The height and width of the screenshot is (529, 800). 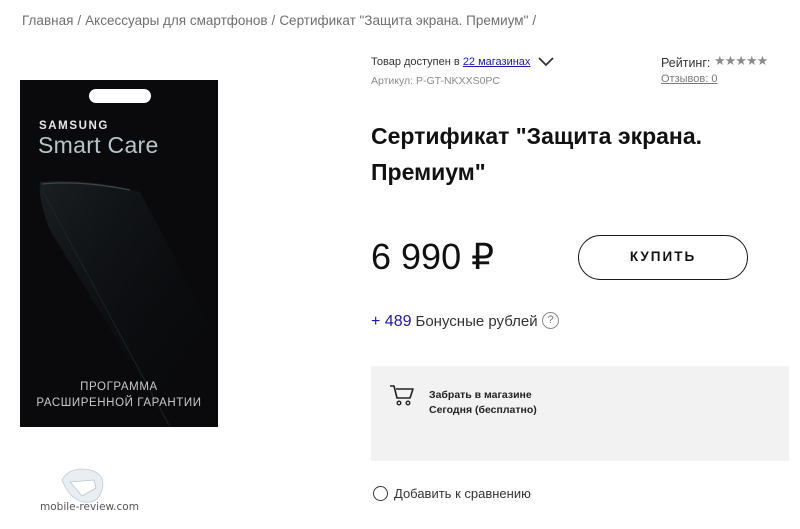 I want to click on bonus-info: + 489 Бонусные рублей, so click(x=454, y=322).